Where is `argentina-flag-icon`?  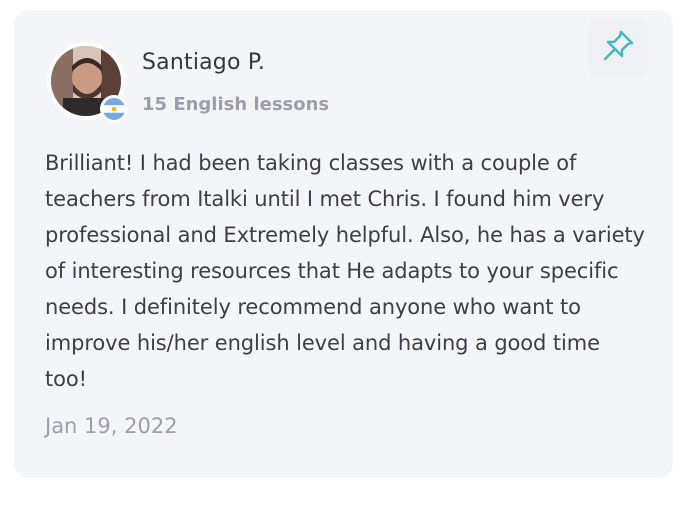
argentina-flag-icon is located at coordinates (114, 109).